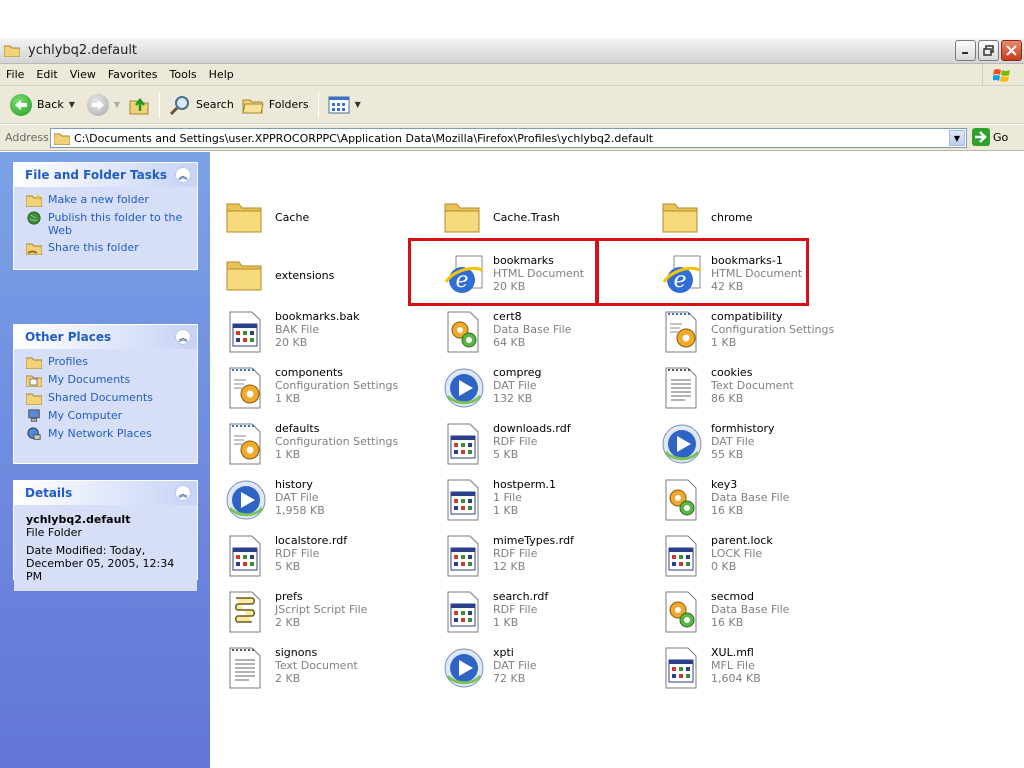 The width and height of the screenshot is (1024, 768). Describe the element at coordinates (358, 104) in the screenshot. I see `views-dropdown-icon: ▼` at that location.